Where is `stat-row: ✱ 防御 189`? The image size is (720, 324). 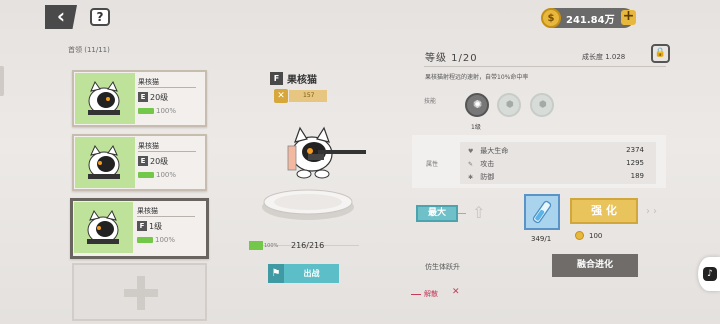
stat-row: ✱ 防御 189 is located at coordinates (556, 177).